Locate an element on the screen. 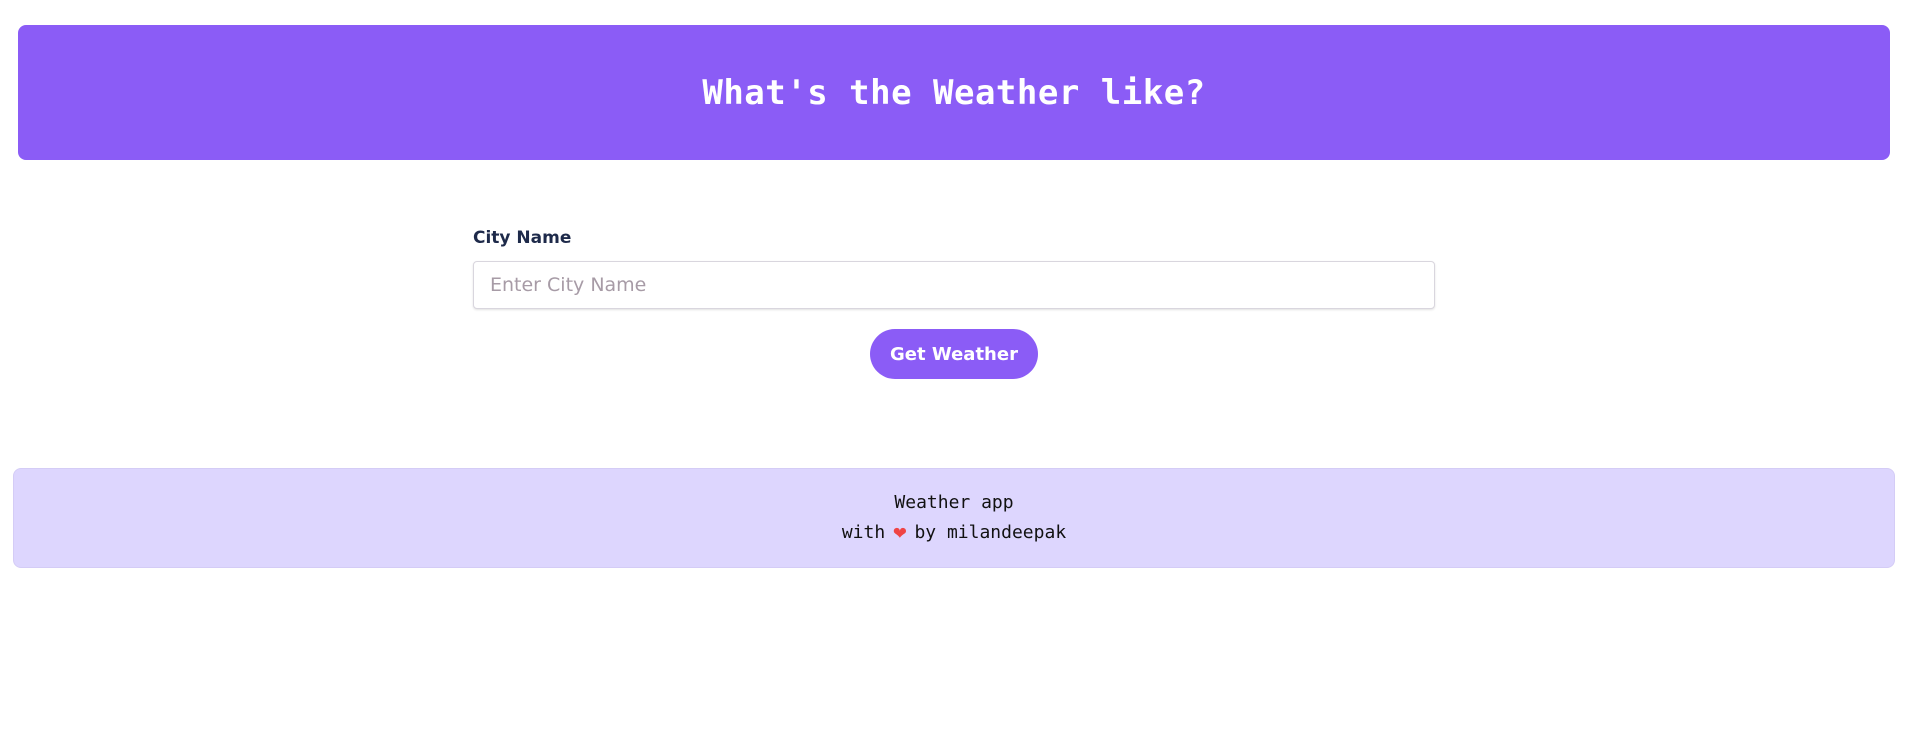  city-name-input is located at coordinates (954, 285).